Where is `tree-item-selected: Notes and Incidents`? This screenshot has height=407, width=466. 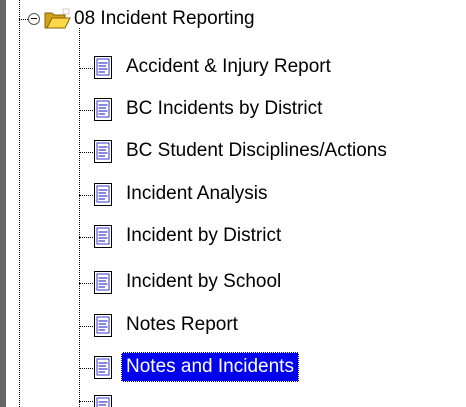 tree-item-selected: Notes and Incidents is located at coordinates (233, 367).